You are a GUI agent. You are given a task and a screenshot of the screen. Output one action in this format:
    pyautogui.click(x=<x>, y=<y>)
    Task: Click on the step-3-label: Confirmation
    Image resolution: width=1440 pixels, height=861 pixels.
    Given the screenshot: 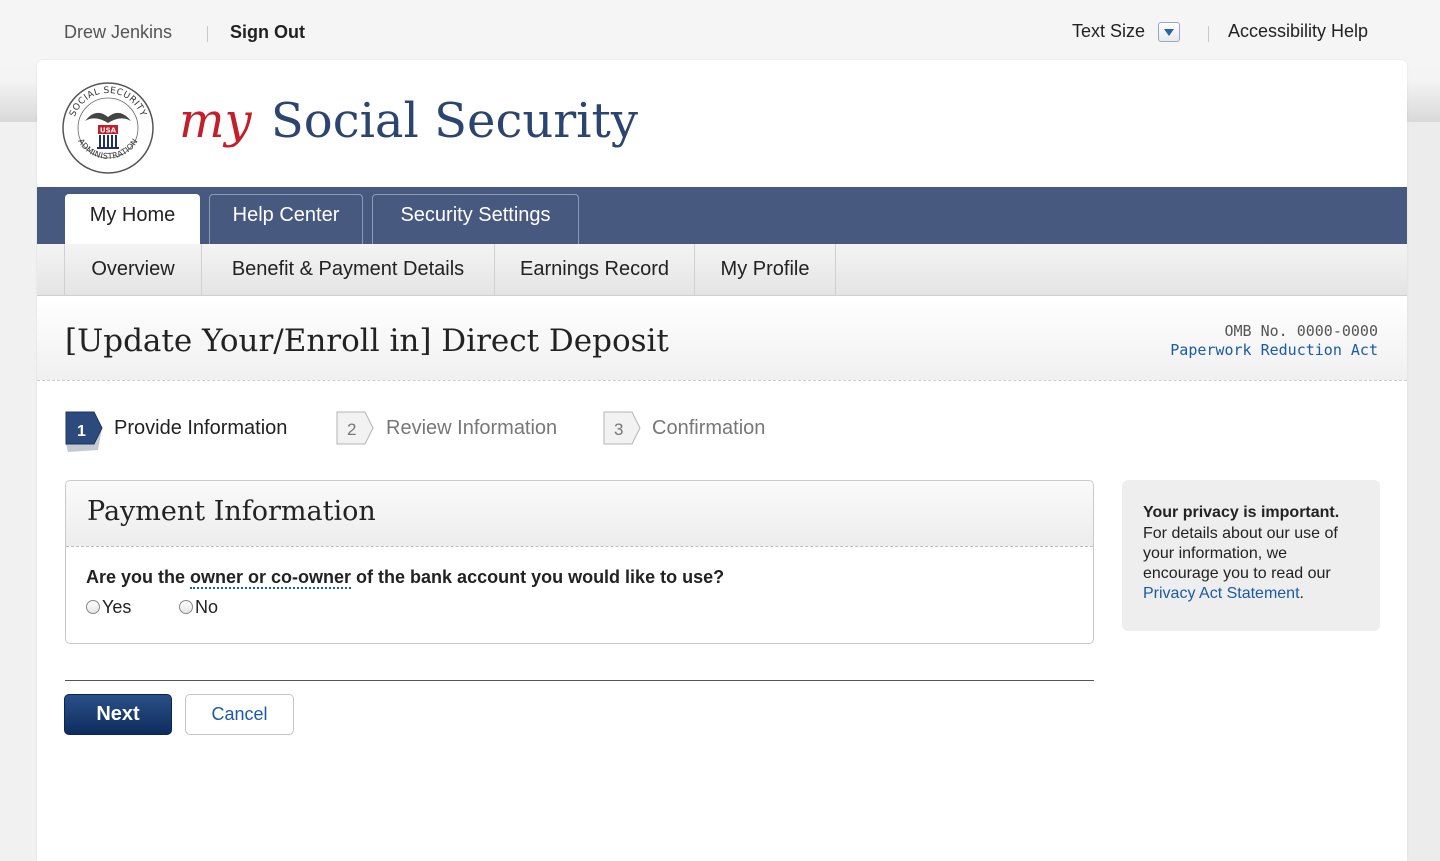 What is the action you would take?
    pyautogui.click(x=709, y=428)
    